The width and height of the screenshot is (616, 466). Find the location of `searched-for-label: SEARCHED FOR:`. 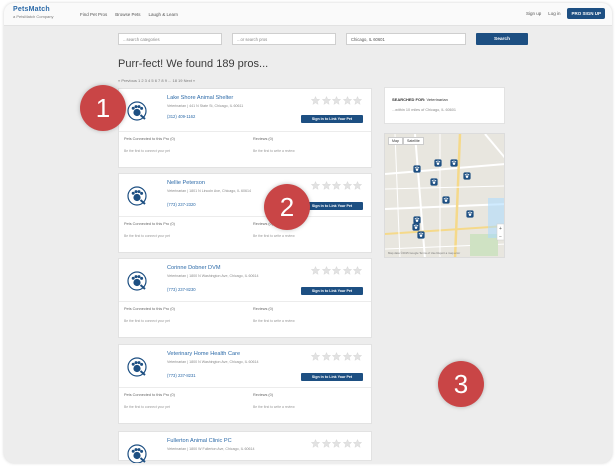

searched-for-label: SEARCHED FOR: is located at coordinates (409, 99).